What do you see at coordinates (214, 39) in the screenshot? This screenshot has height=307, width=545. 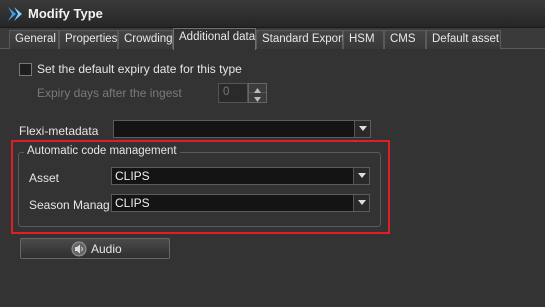 I see `tab-additional-data: Additional data` at bounding box center [214, 39].